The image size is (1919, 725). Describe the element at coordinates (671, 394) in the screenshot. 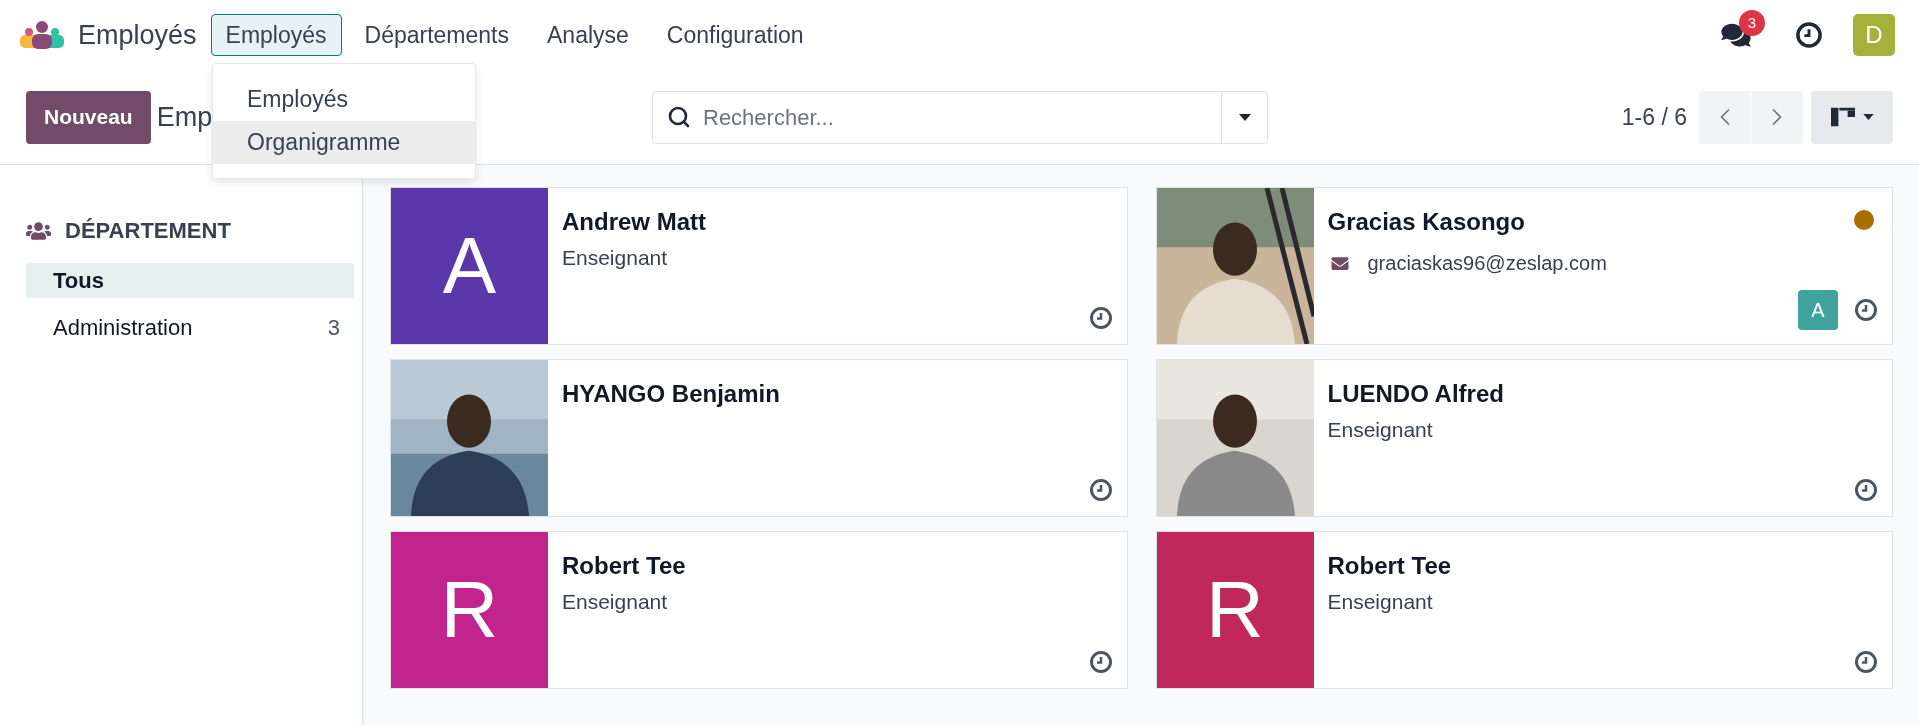

I see `employee-name: HYANGO Benjamin` at that location.